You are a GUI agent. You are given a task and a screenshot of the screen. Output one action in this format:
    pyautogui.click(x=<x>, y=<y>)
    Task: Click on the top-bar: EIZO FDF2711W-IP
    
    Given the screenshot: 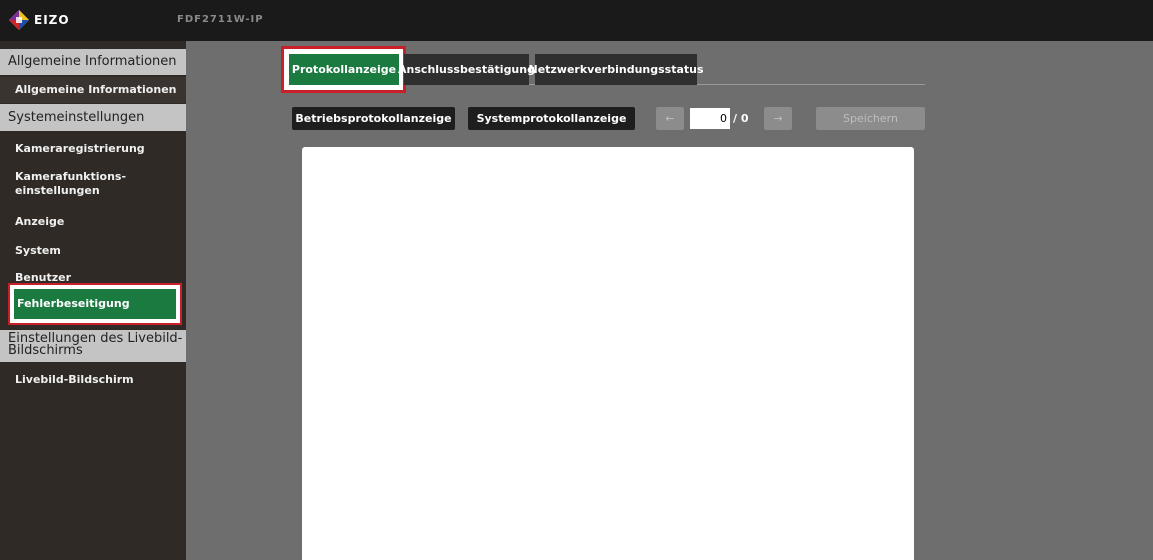 What is the action you would take?
    pyautogui.click(x=576, y=20)
    